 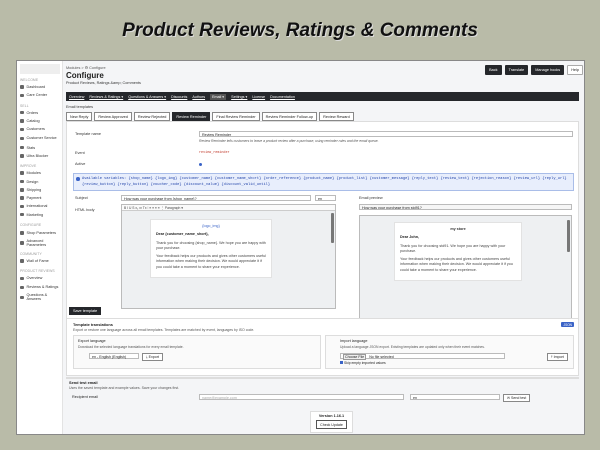 I want to click on shop-logo, so click(x=40, y=69).